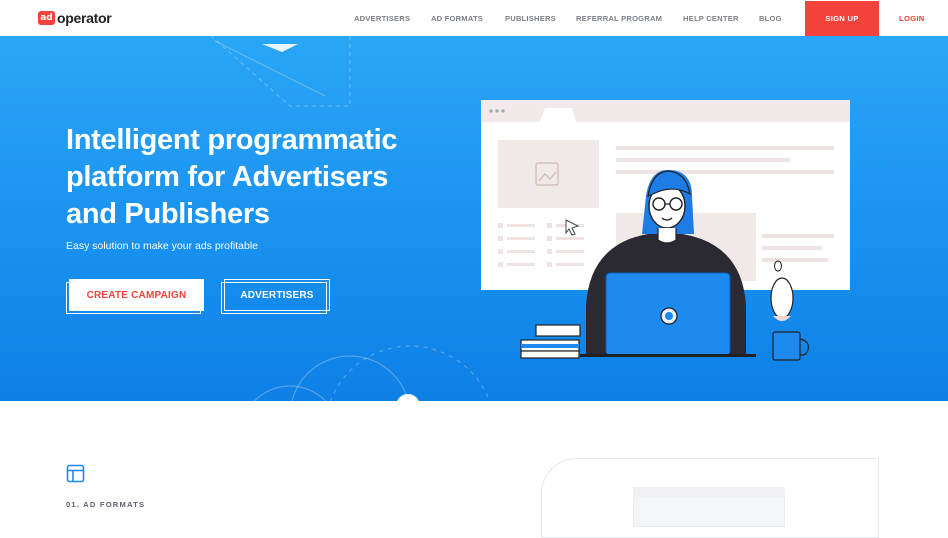  Describe the element at coordinates (106, 504) in the screenshot. I see `section-label: 01. AD FORMATS` at that location.